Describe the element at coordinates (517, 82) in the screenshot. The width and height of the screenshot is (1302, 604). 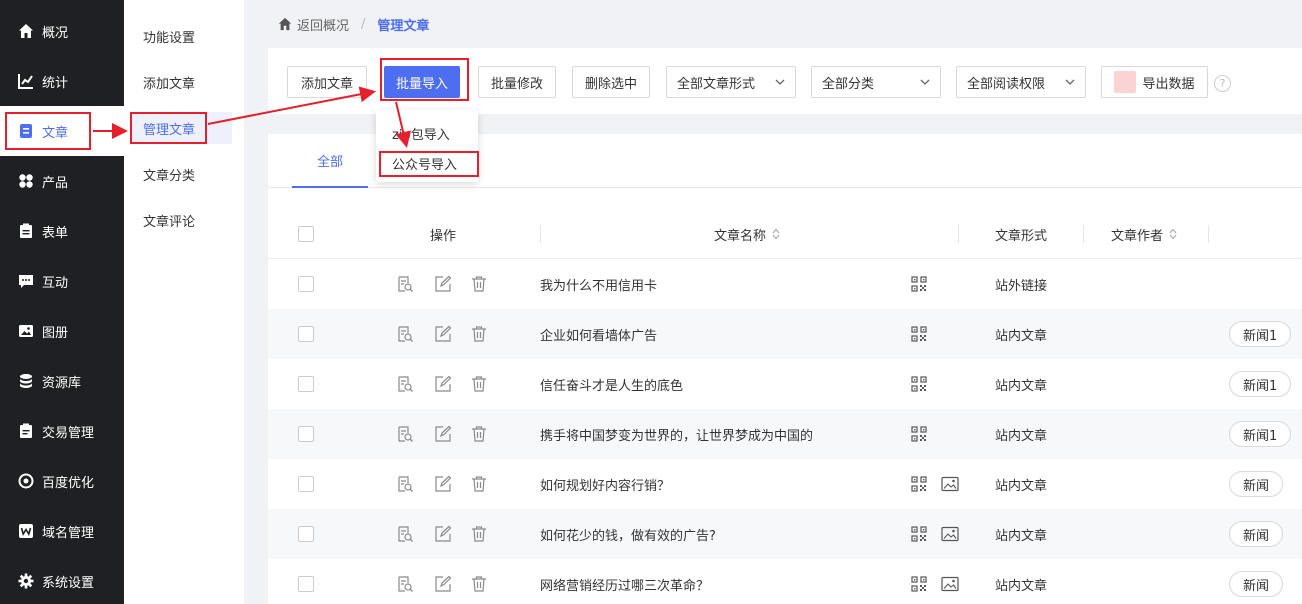
I see `batch-edit-button: 批量修改` at that location.